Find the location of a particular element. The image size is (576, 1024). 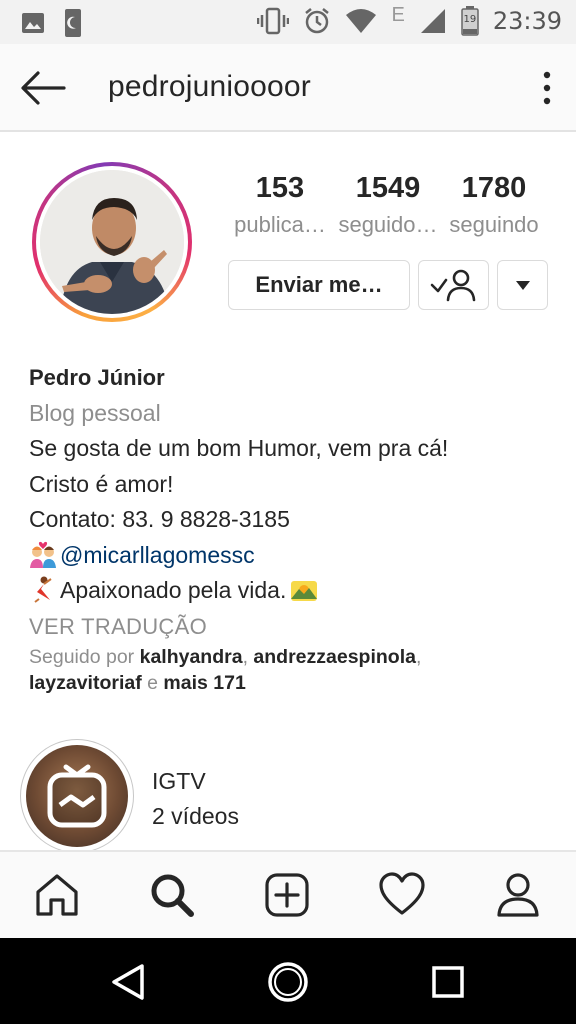

gallery-icon is located at coordinates (33, 23).